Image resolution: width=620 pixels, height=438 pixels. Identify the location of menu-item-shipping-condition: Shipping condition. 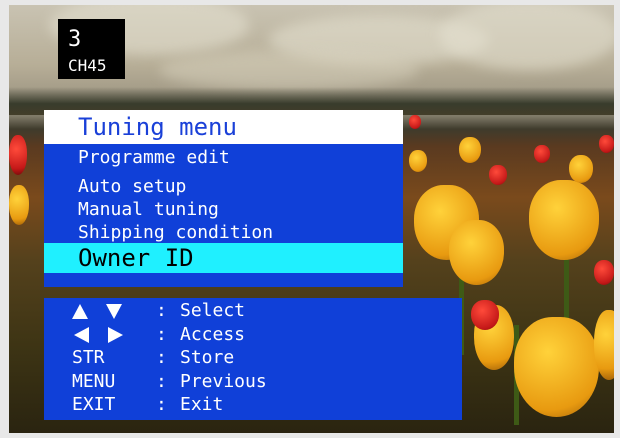
(223, 233).